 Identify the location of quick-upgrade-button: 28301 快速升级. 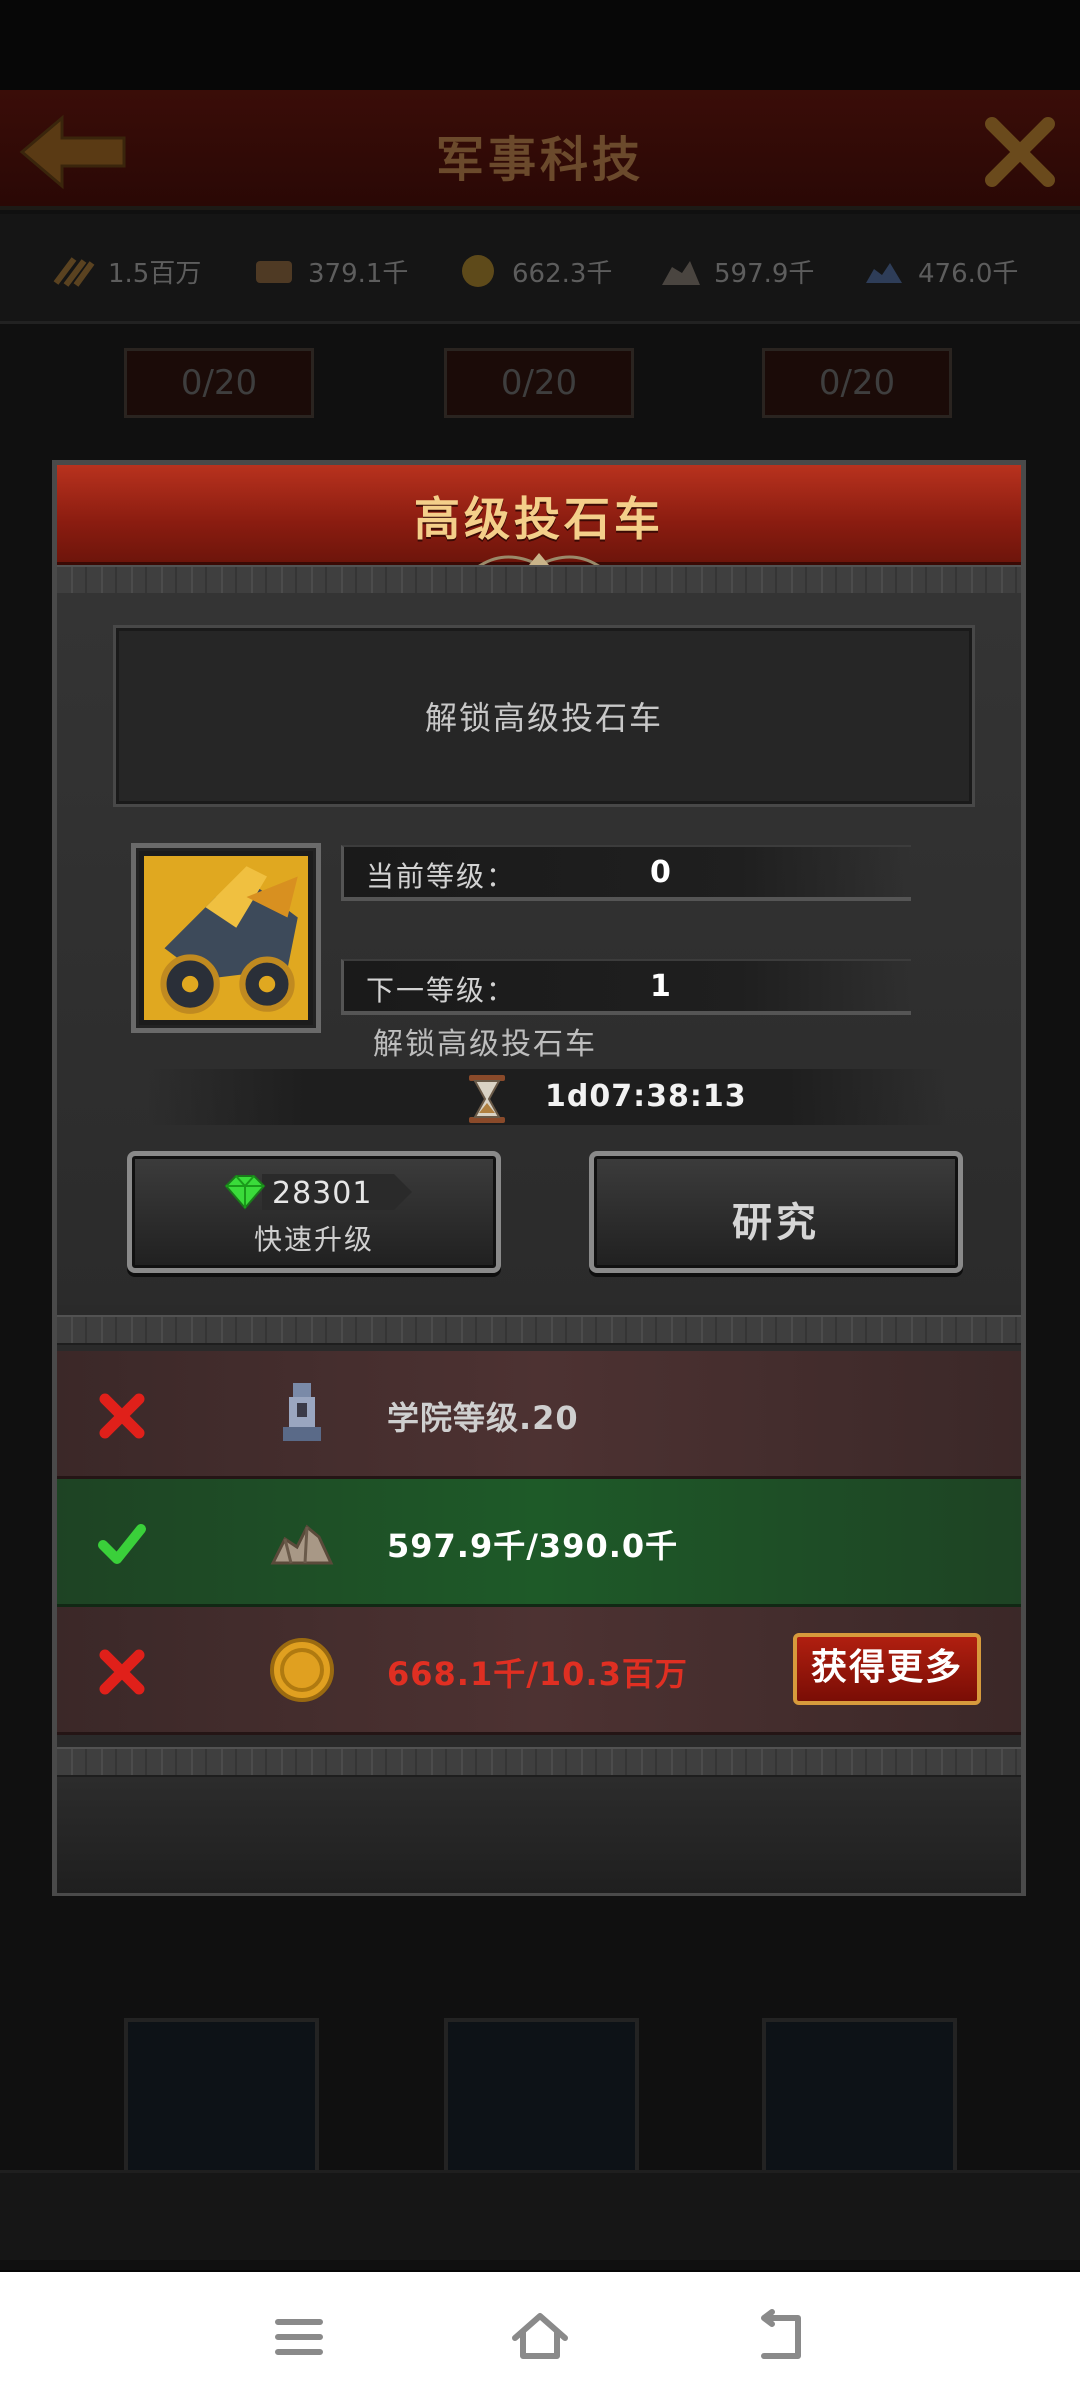
(314, 1212).